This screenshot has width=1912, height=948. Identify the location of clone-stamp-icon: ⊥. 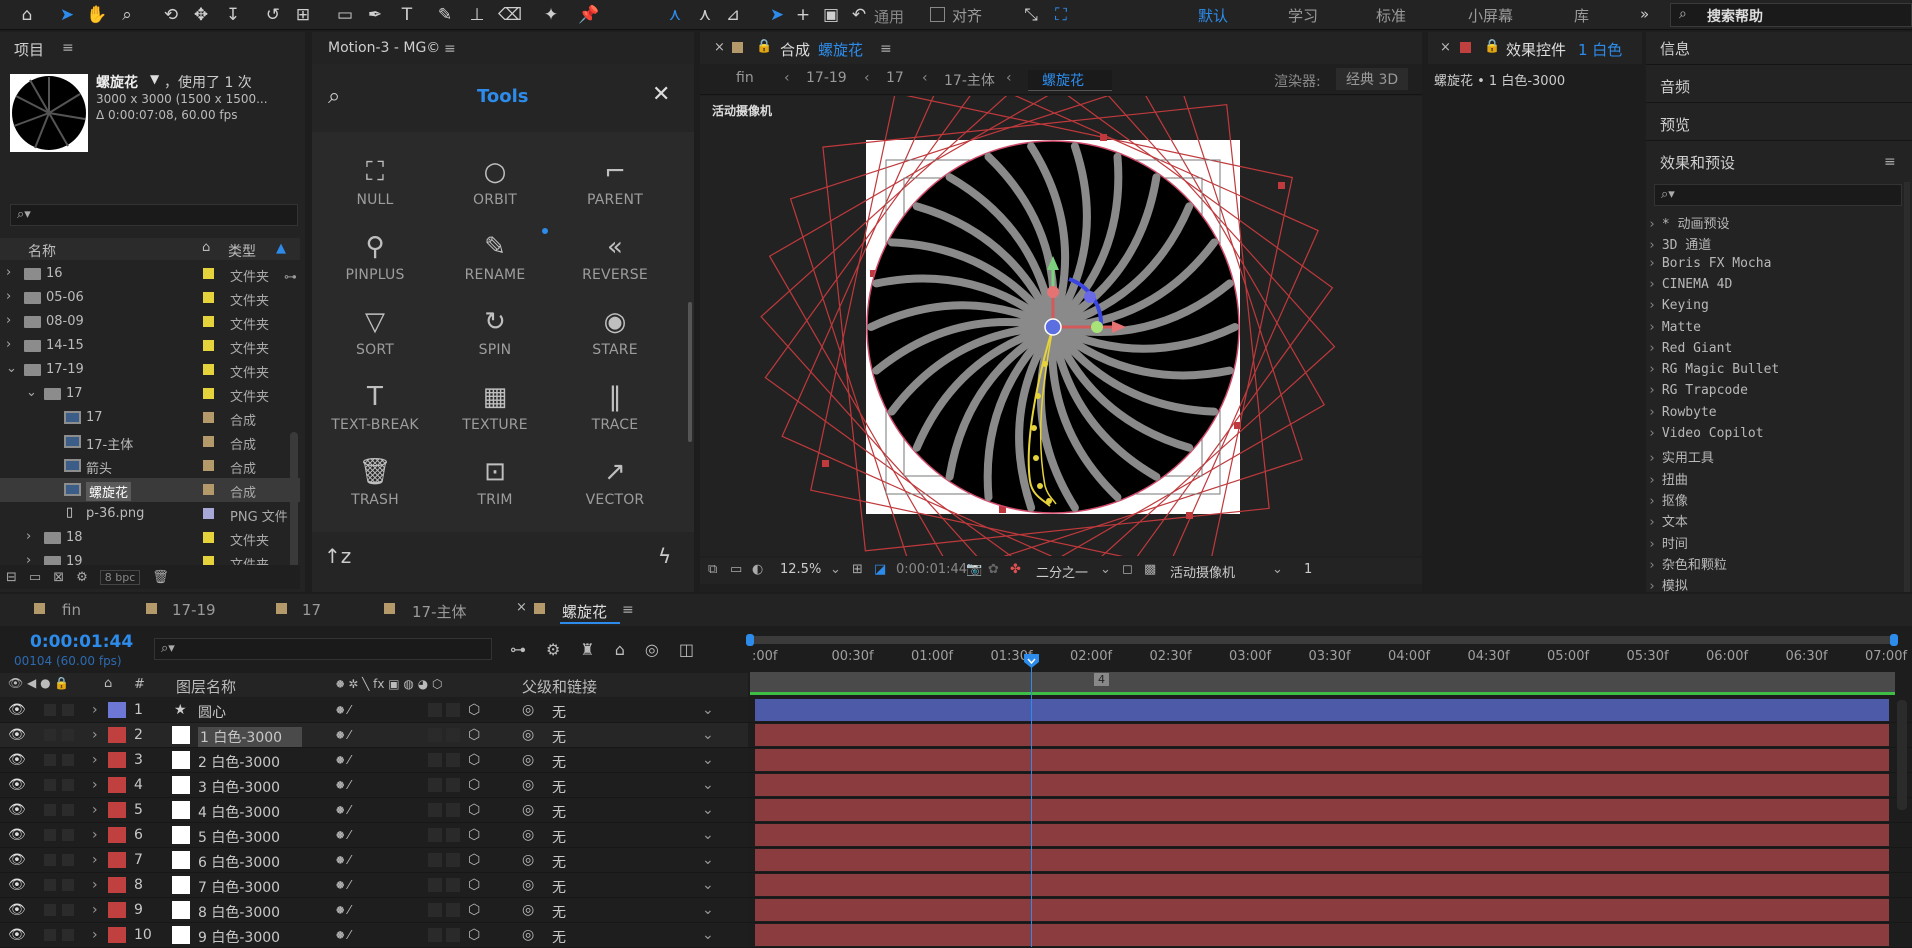
(477, 15).